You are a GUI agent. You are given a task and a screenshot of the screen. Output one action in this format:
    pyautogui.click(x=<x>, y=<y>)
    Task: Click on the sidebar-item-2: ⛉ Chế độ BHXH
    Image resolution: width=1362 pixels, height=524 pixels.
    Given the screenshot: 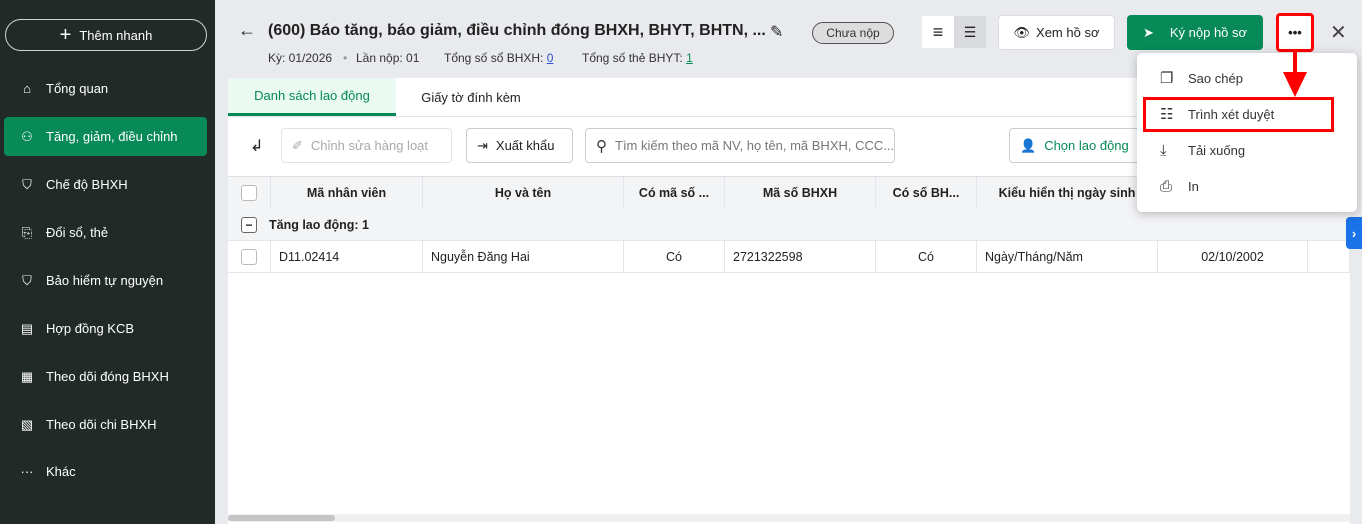 What is the action you would take?
    pyautogui.click(x=105, y=184)
    